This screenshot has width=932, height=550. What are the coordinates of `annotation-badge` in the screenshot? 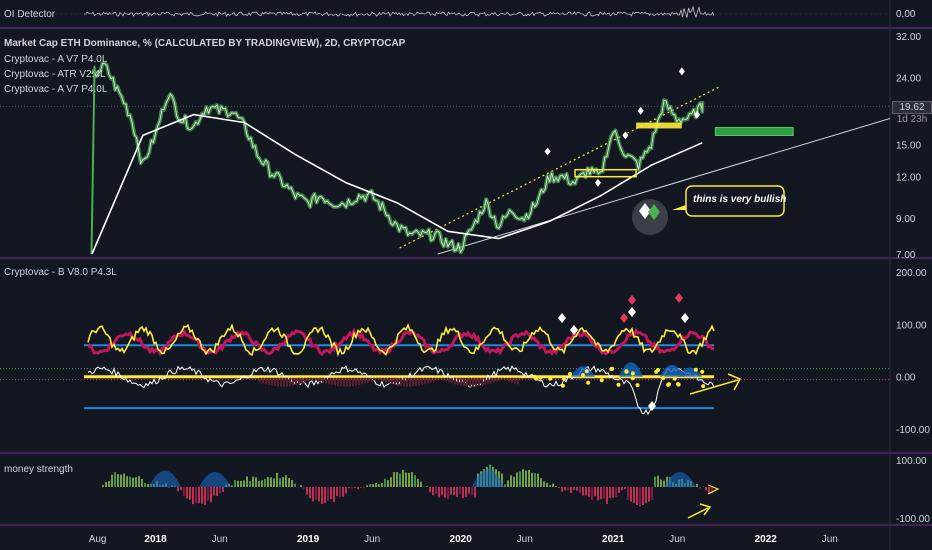 It's located at (650, 217).